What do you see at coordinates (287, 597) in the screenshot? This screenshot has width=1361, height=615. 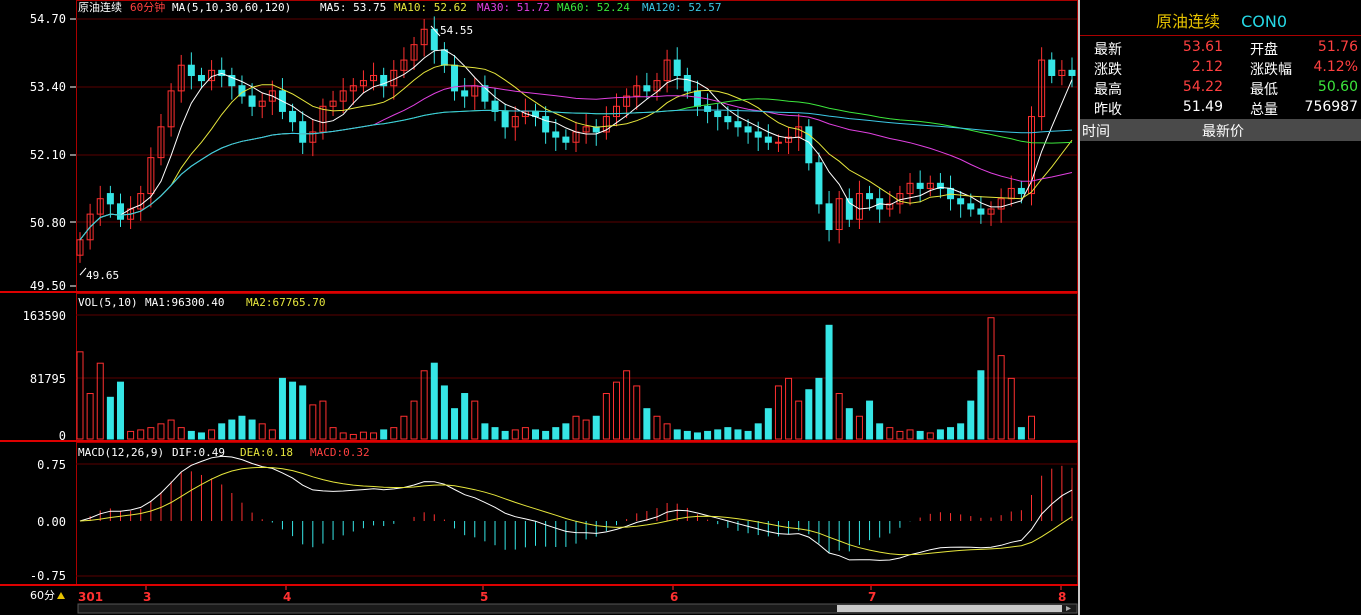 I see `time-label: 4` at bounding box center [287, 597].